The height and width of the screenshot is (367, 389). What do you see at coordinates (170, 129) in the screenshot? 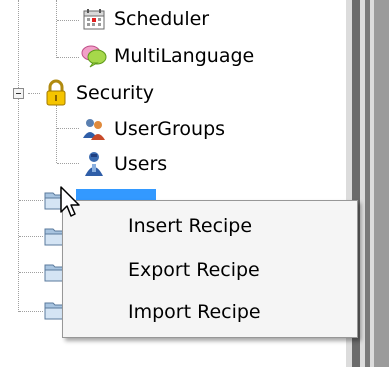
I see `tree-item-label: UserGroups` at bounding box center [170, 129].